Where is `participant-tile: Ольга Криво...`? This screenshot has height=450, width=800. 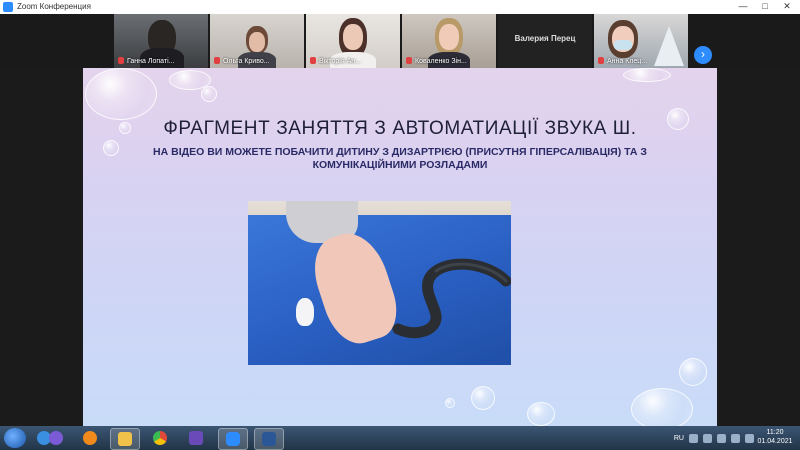 participant-tile: Ольга Криво... is located at coordinates (257, 41).